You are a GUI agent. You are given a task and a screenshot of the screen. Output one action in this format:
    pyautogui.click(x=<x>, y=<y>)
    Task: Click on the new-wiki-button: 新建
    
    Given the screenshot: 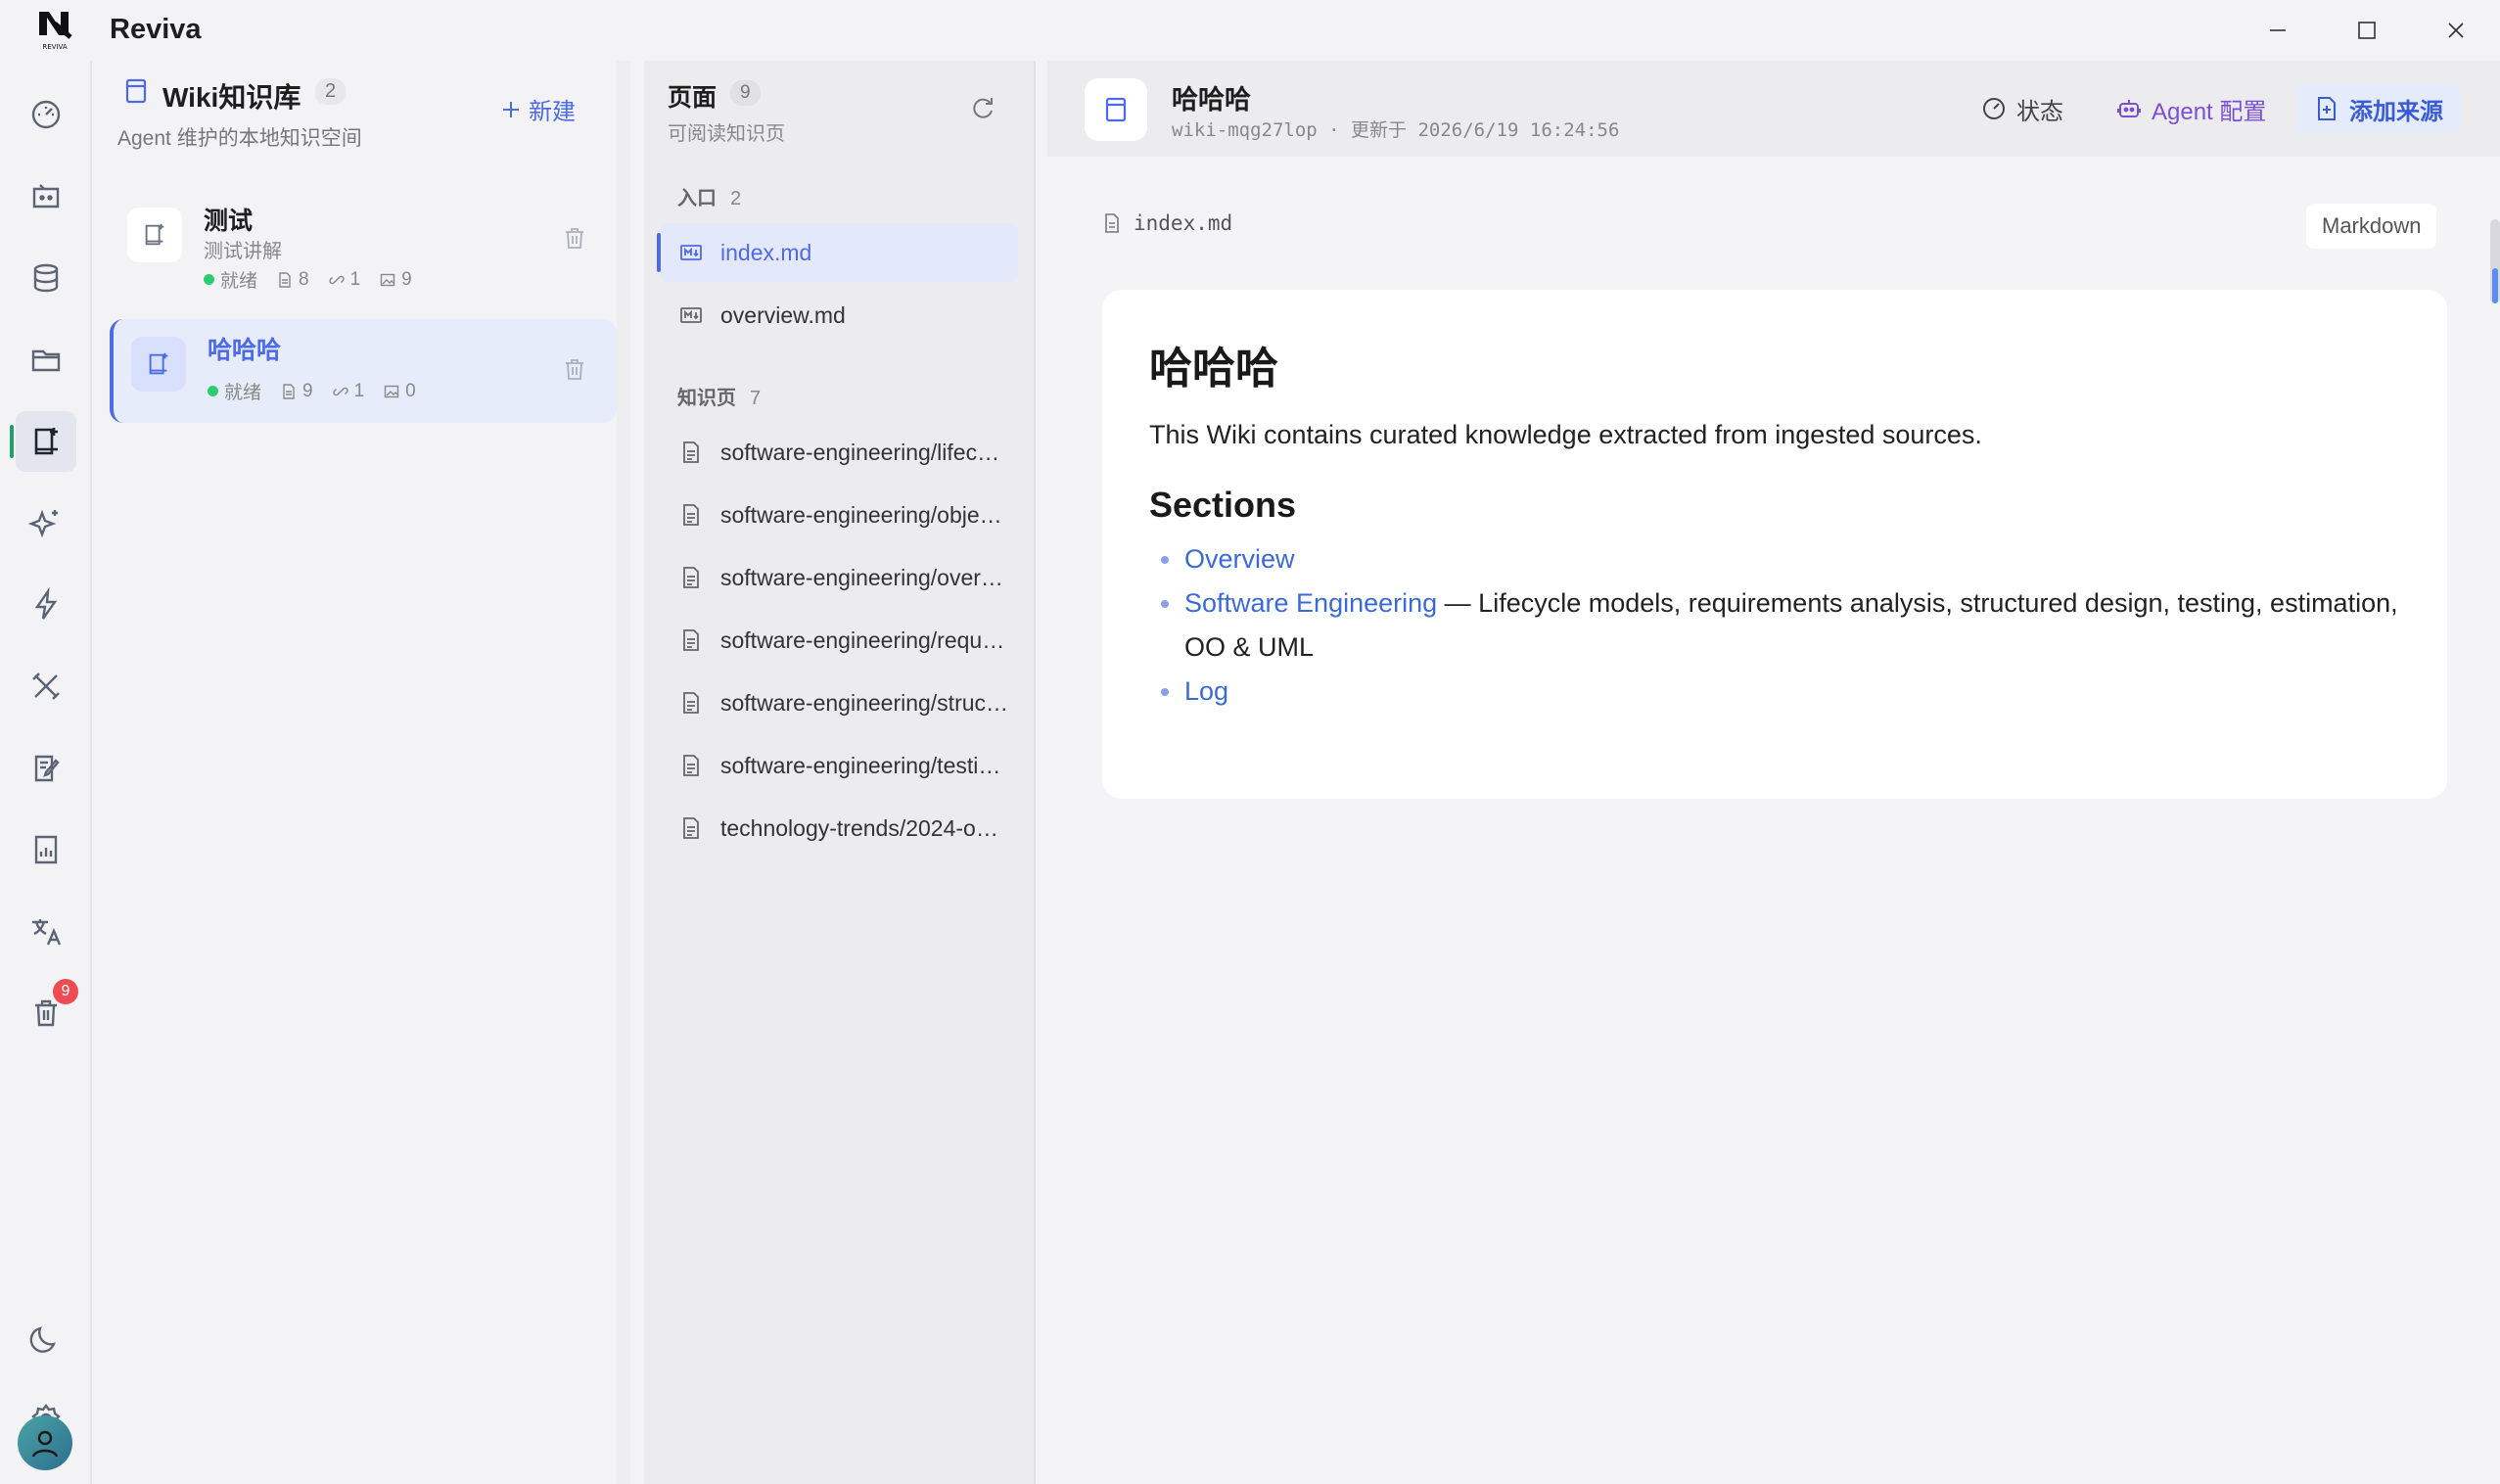 What is the action you would take?
    pyautogui.click(x=538, y=109)
    